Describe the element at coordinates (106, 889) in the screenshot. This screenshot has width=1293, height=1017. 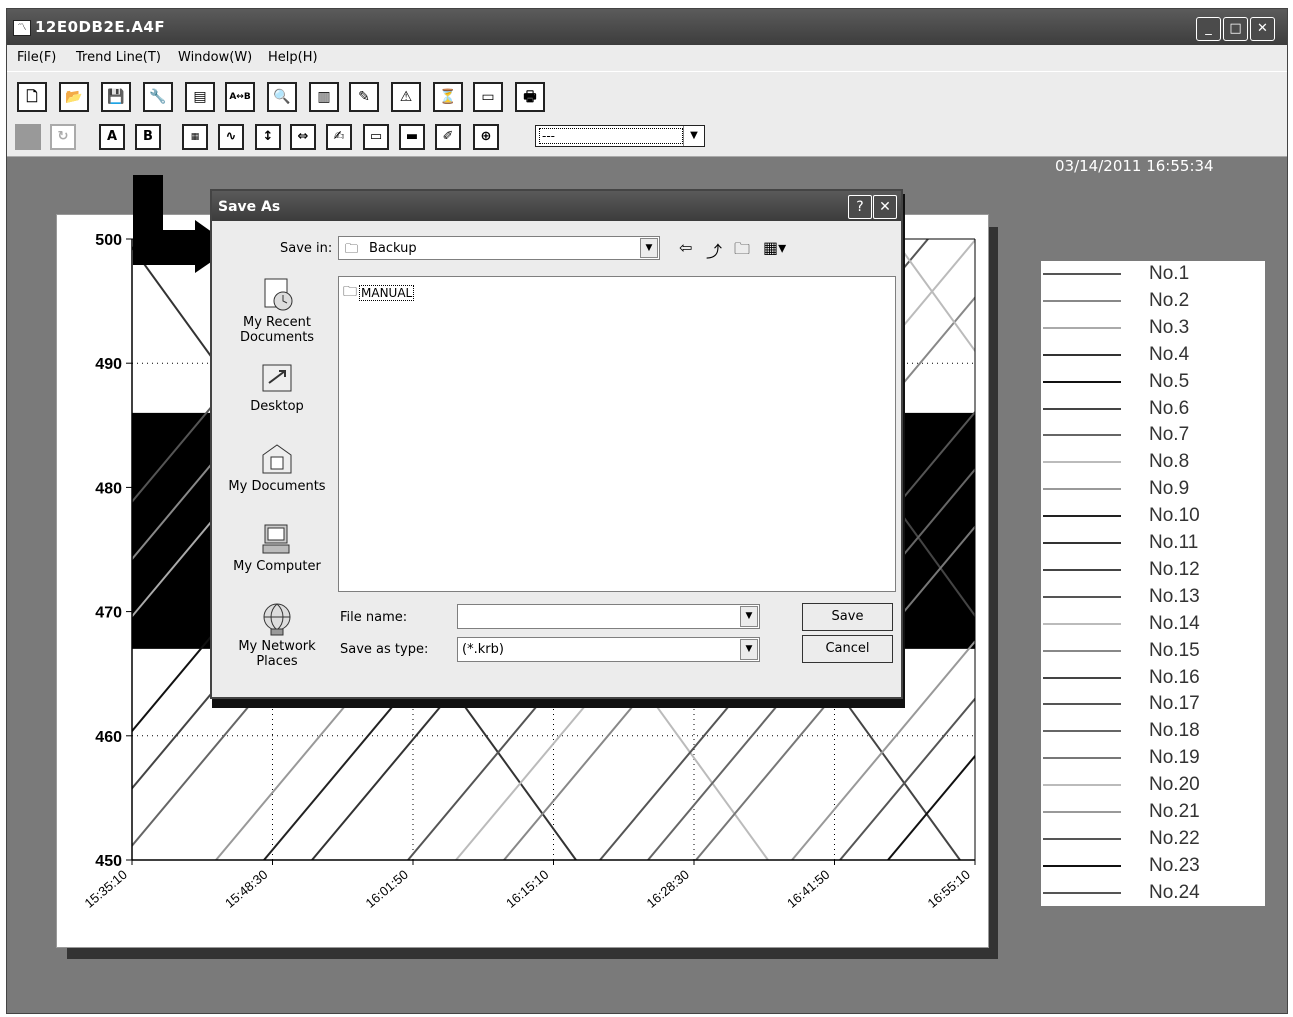
I see `x-tick-label: 15:35:10` at that location.